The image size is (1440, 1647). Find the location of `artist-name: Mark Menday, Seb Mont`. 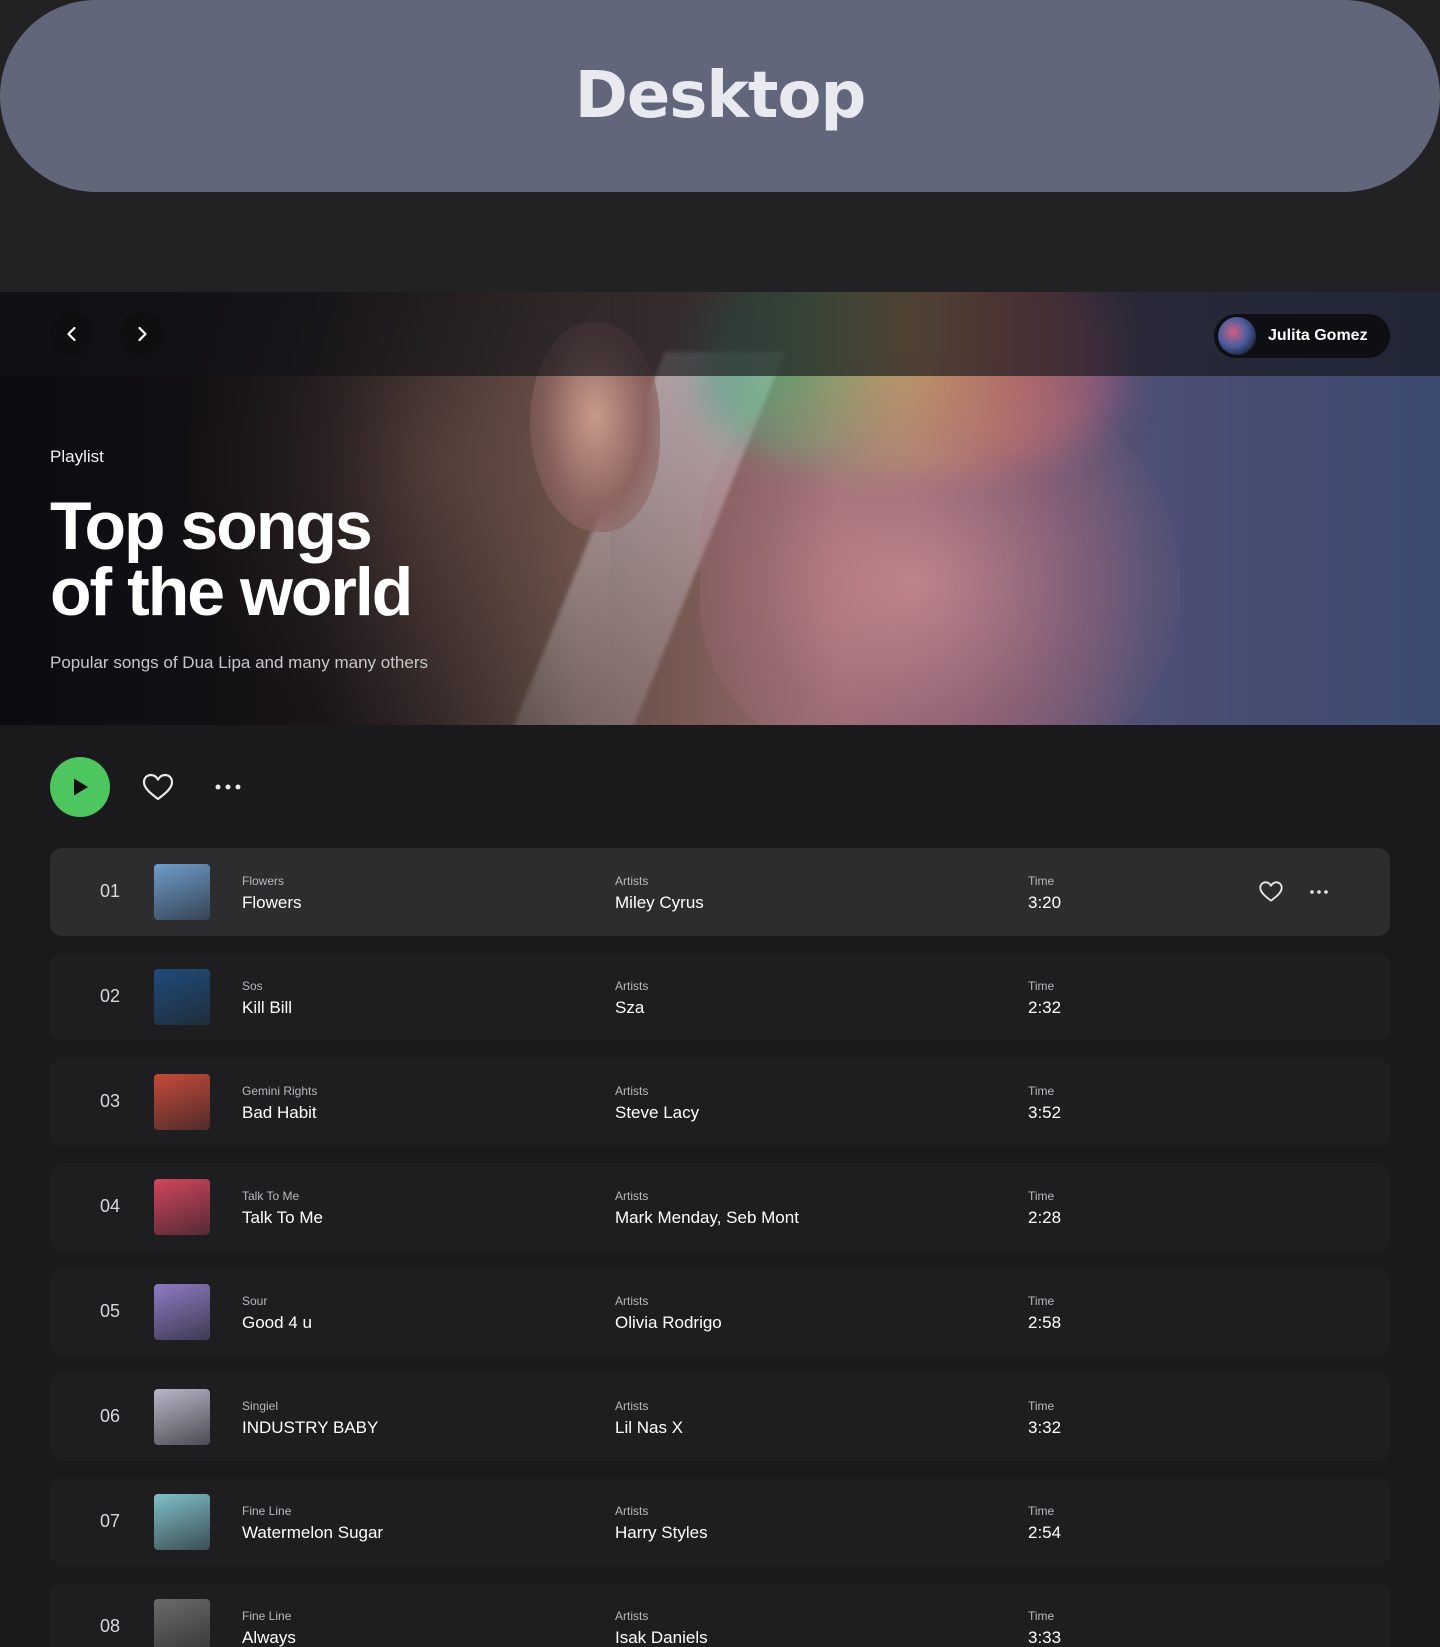

artist-name: Mark Menday, Seb Mont is located at coordinates (707, 1218).